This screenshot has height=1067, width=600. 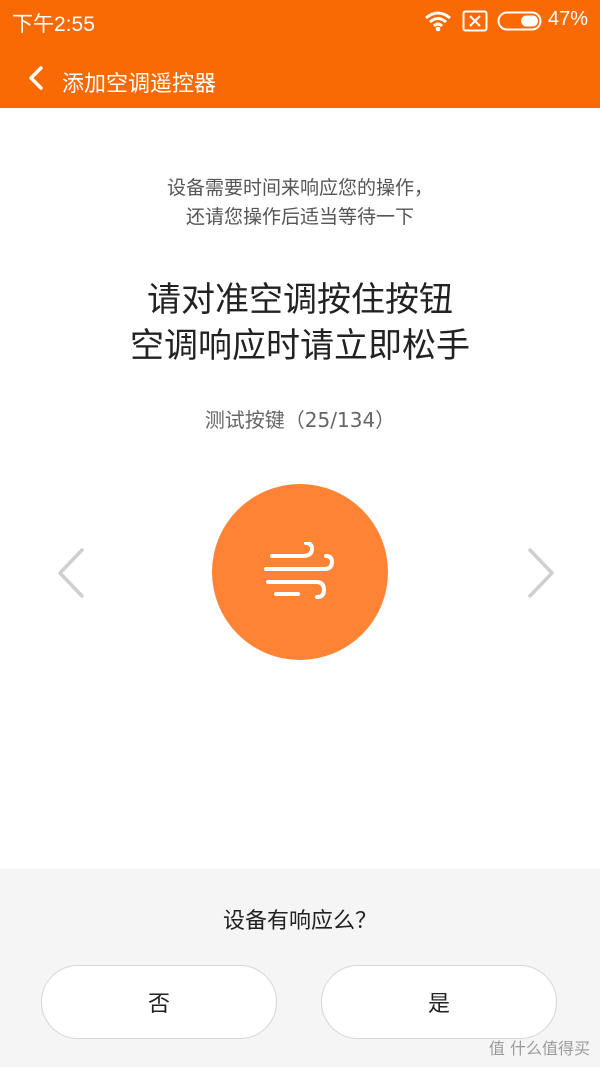 I want to click on sim-icon, so click(x=475, y=23).